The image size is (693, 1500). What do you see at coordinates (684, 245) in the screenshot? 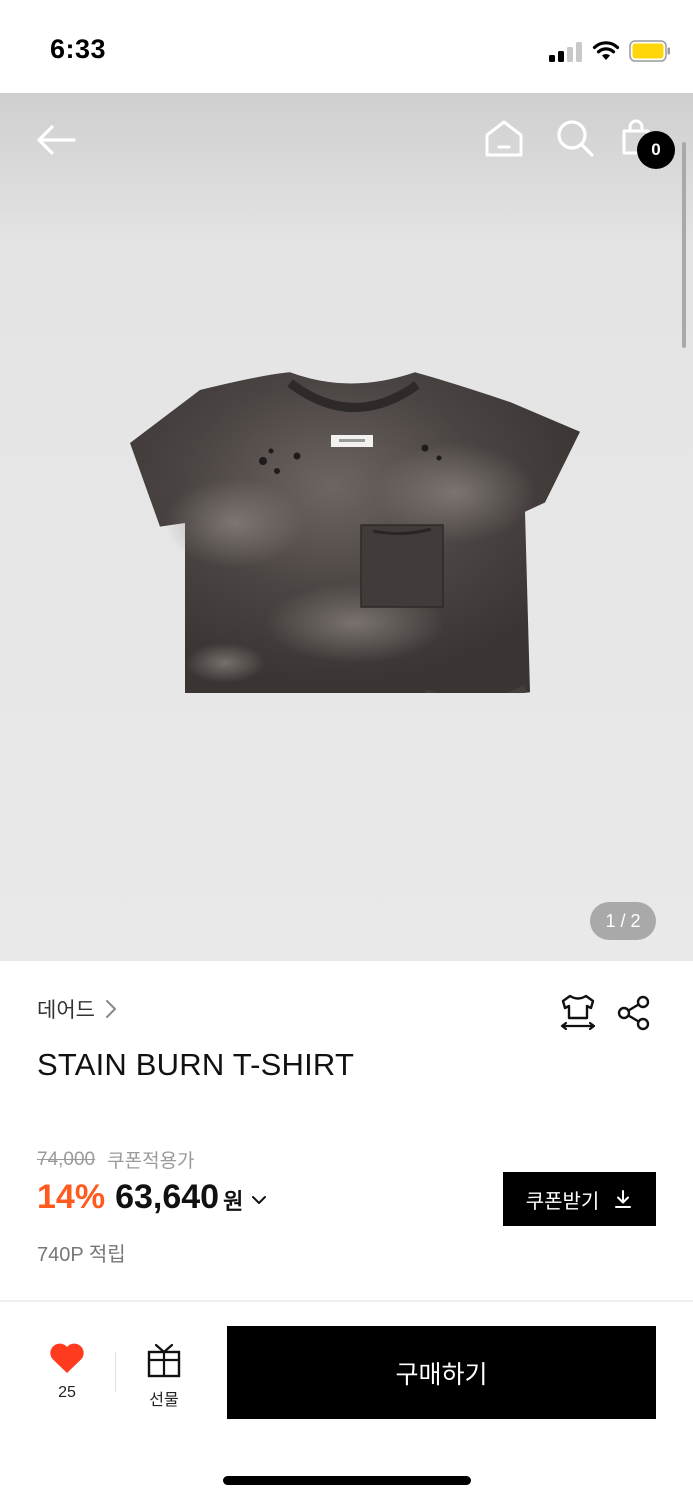
I see `scroll-indicator` at bounding box center [684, 245].